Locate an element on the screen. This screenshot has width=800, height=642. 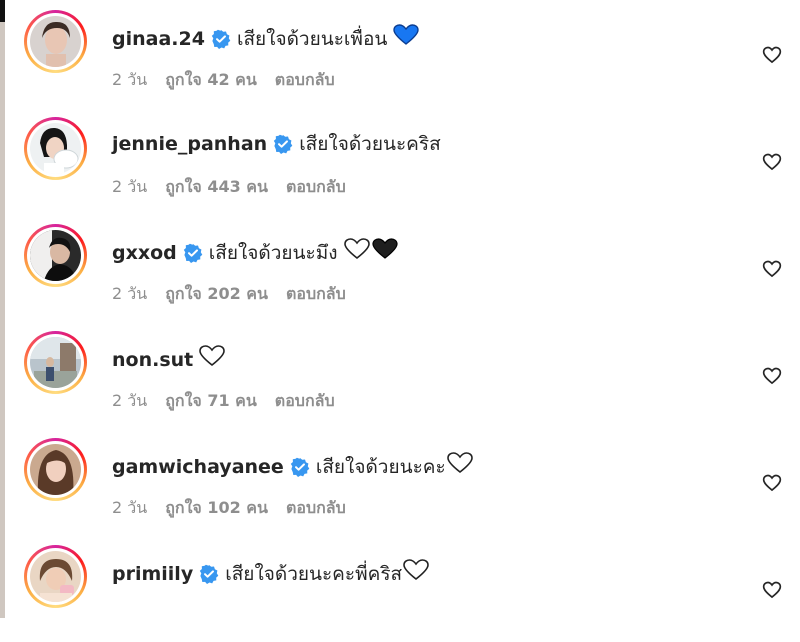
comment-username: gxxod is located at coordinates (144, 253).